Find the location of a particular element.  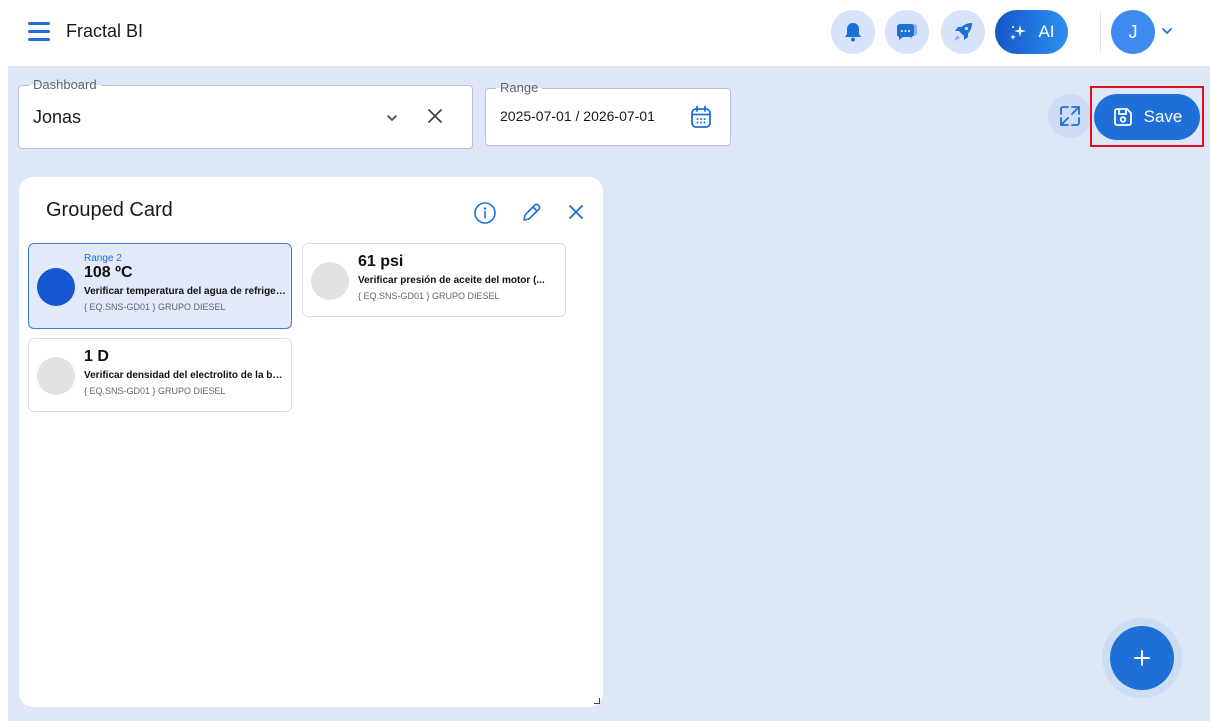

plus-icon is located at coordinates (1142, 658).